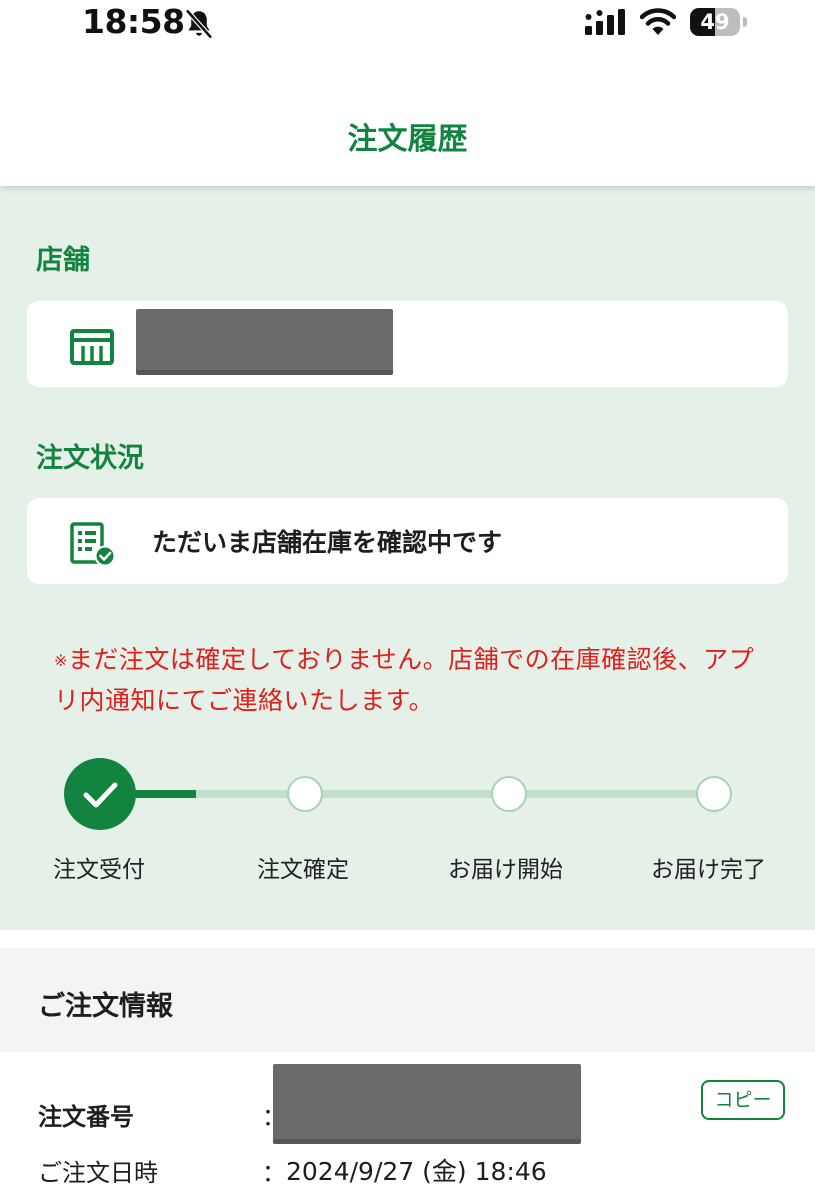 The image size is (815, 1200). I want to click on step-1-label: 注文受付, so click(99, 870).